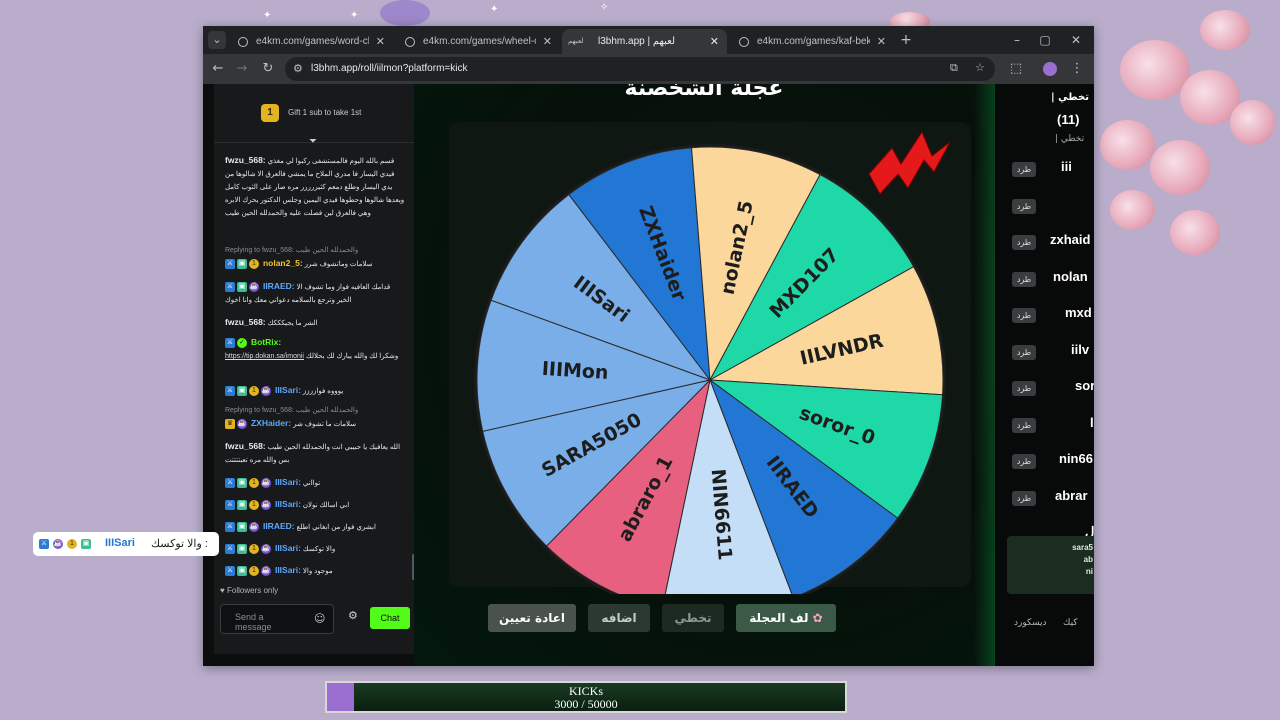  Describe the element at coordinates (644, 41) in the screenshot. I see `tab-l3bhm: لعبهم l3bhm.app | لعبهم ✕` at that location.